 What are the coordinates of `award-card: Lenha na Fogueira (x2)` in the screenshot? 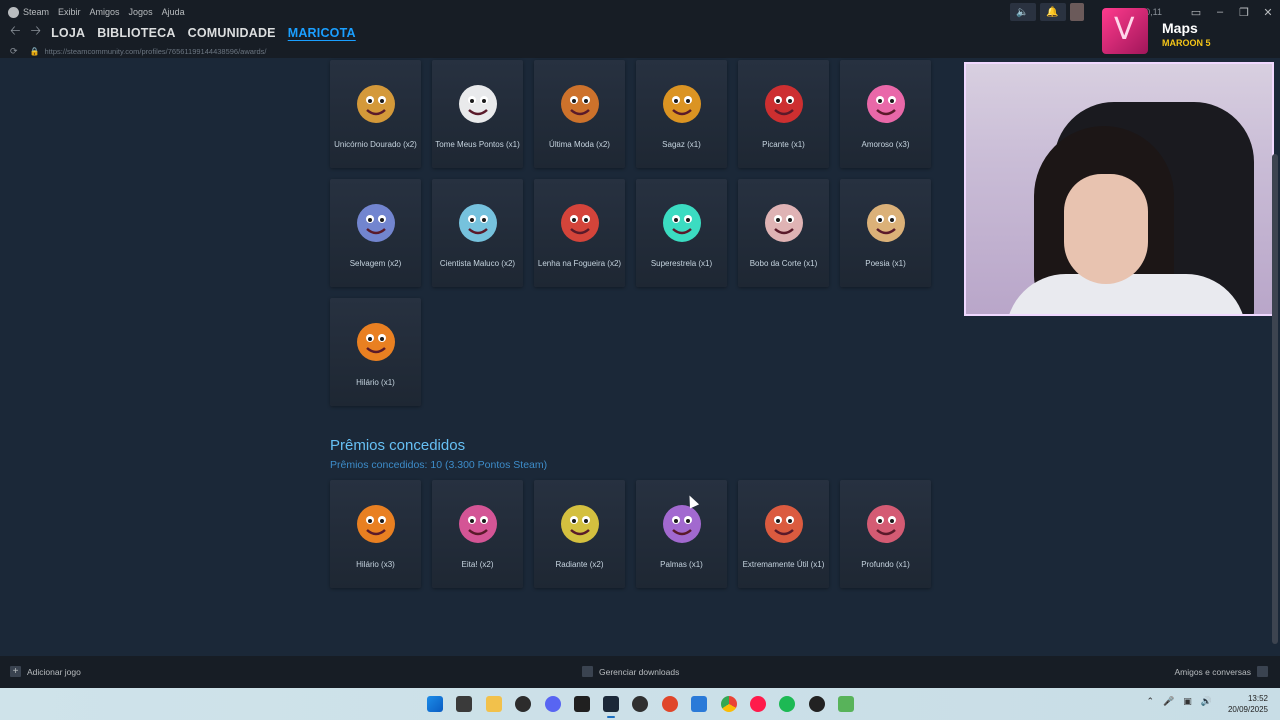 It's located at (579, 233).